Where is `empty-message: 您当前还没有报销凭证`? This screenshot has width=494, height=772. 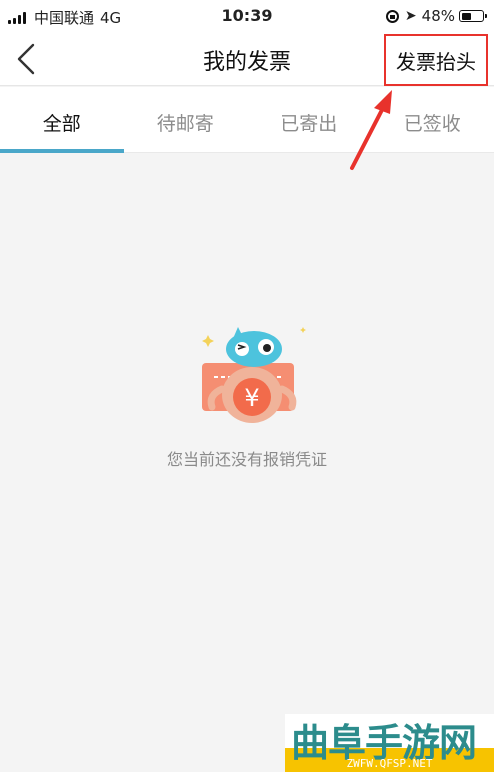 empty-message: 您当前还没有报销凭证 is located at coordinates (246, 459).